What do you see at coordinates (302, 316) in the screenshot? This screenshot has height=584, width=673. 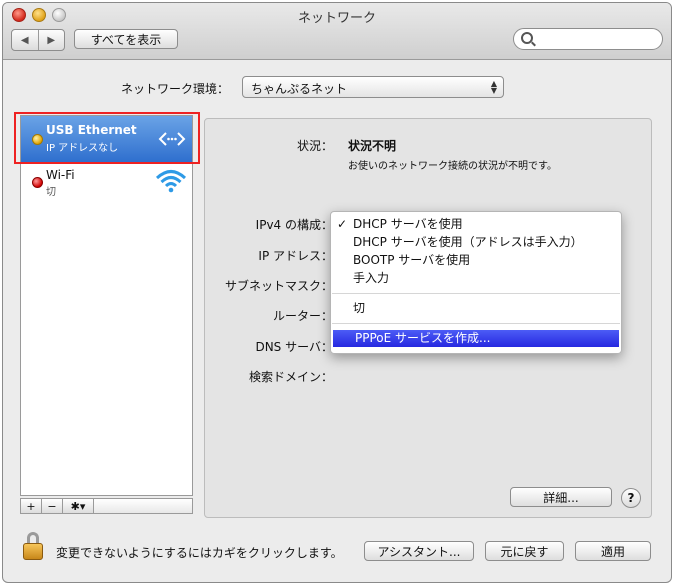 I see `router-label: ルーター：` at bounding box center [302, 316].